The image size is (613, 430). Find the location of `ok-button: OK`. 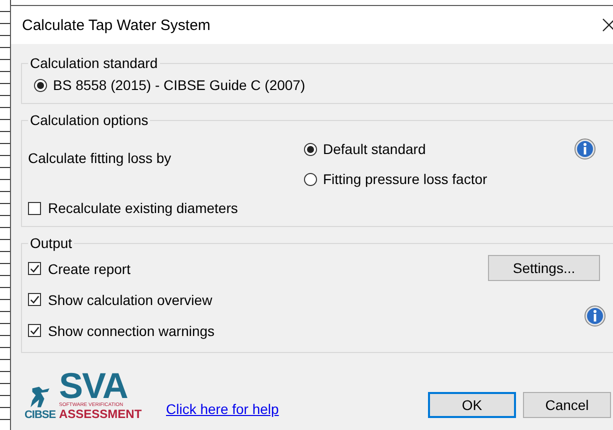

ok-button: OK is located at coordinates (472, 405).